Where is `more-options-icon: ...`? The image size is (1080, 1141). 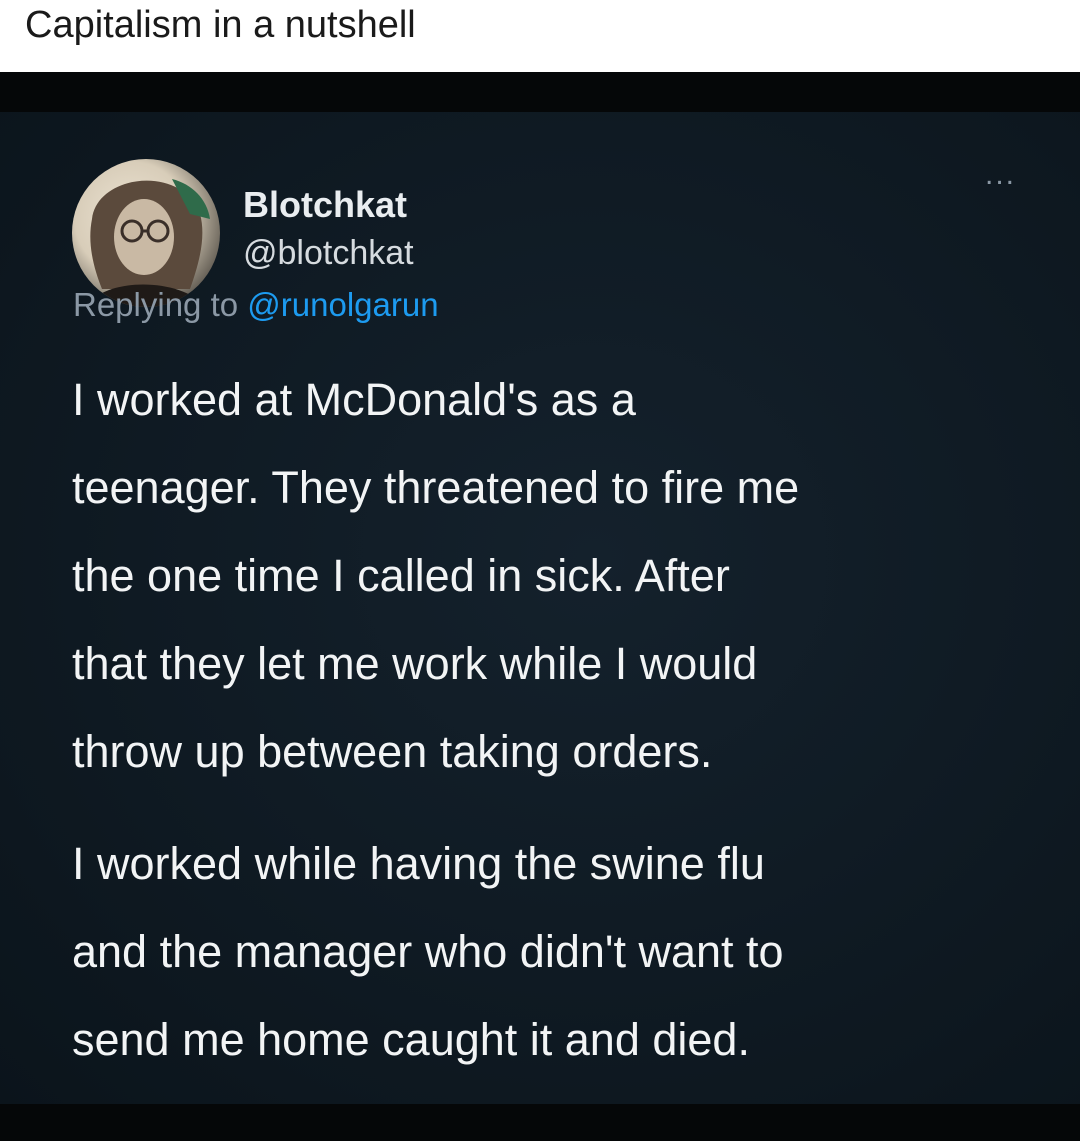 more-options-icon: ... is located at coordinates (1001, 174).